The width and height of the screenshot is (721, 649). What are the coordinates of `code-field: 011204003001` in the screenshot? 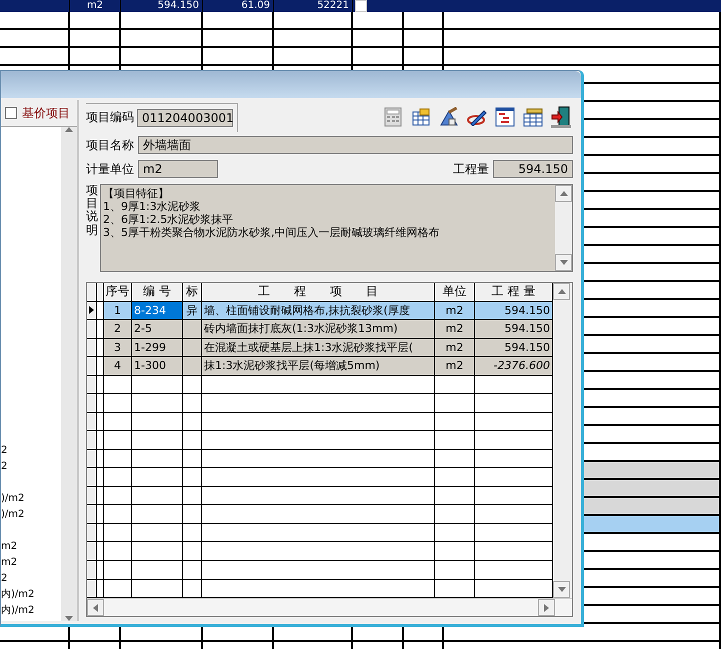 It's located at (185, 117).